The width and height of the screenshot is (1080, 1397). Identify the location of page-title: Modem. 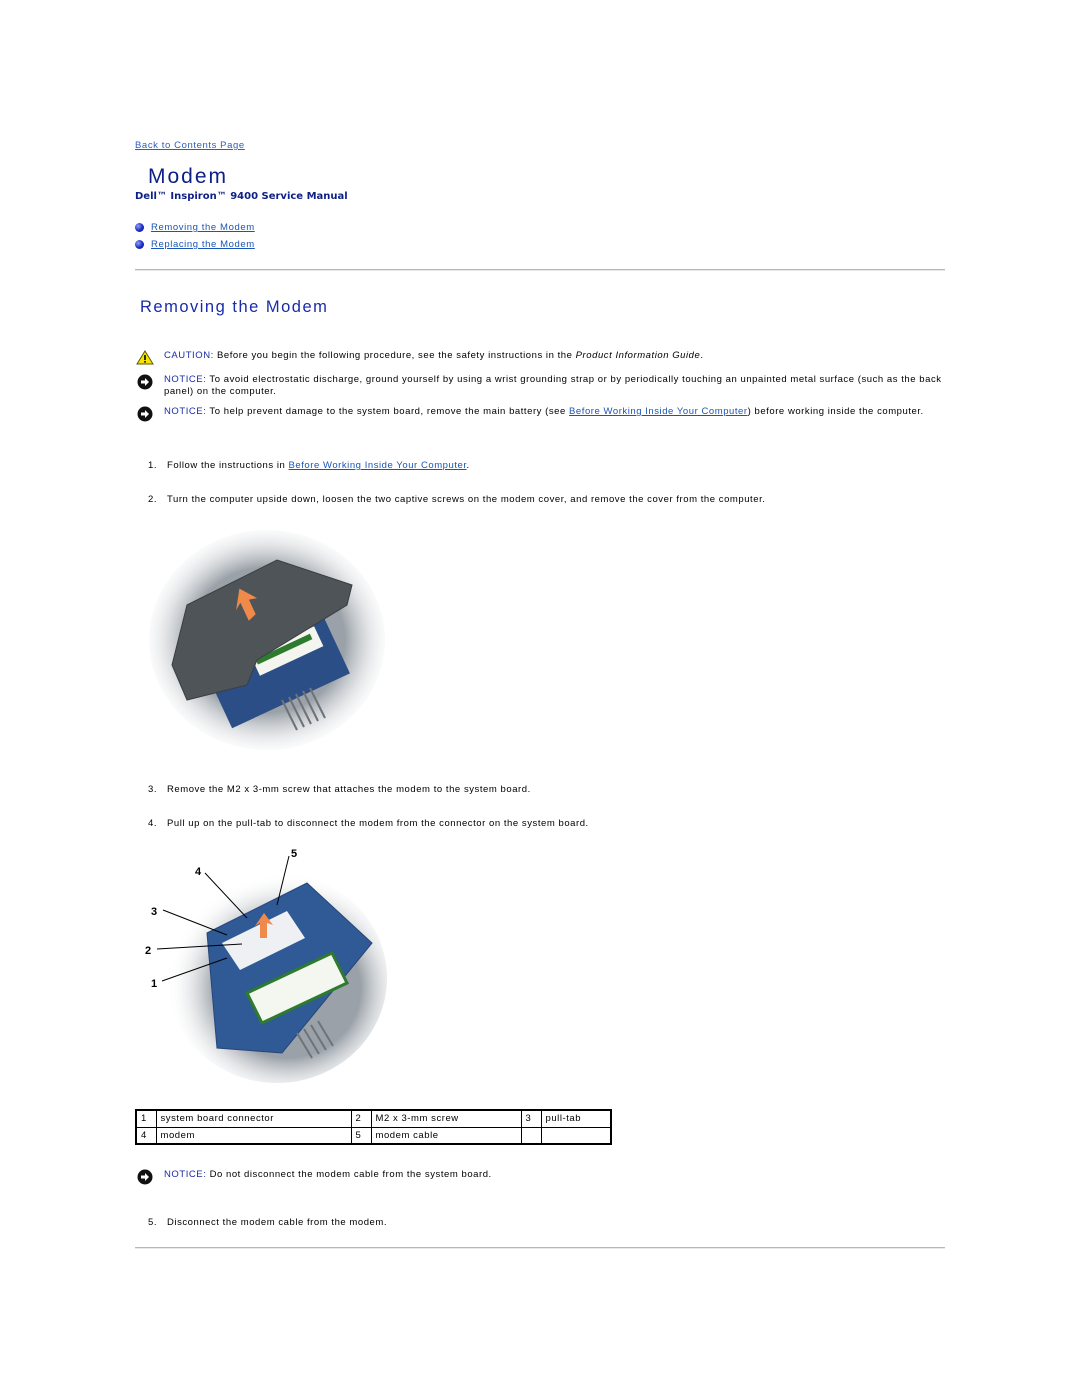
(188, 176).